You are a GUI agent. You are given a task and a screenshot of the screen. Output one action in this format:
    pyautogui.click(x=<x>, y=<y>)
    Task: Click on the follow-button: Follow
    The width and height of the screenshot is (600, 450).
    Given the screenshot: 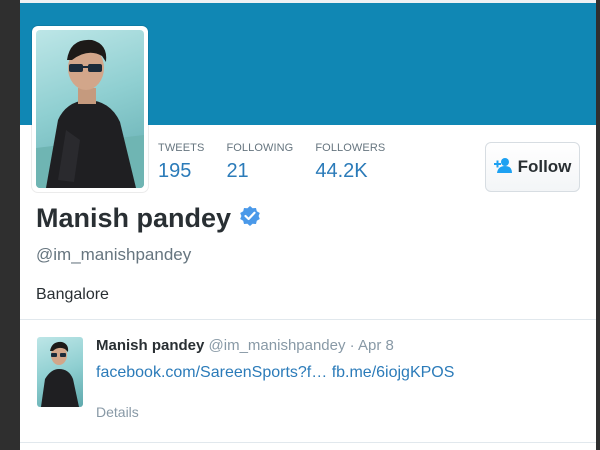 What is the action you would take?
    pyautogui.click(x=532, y=167)
    